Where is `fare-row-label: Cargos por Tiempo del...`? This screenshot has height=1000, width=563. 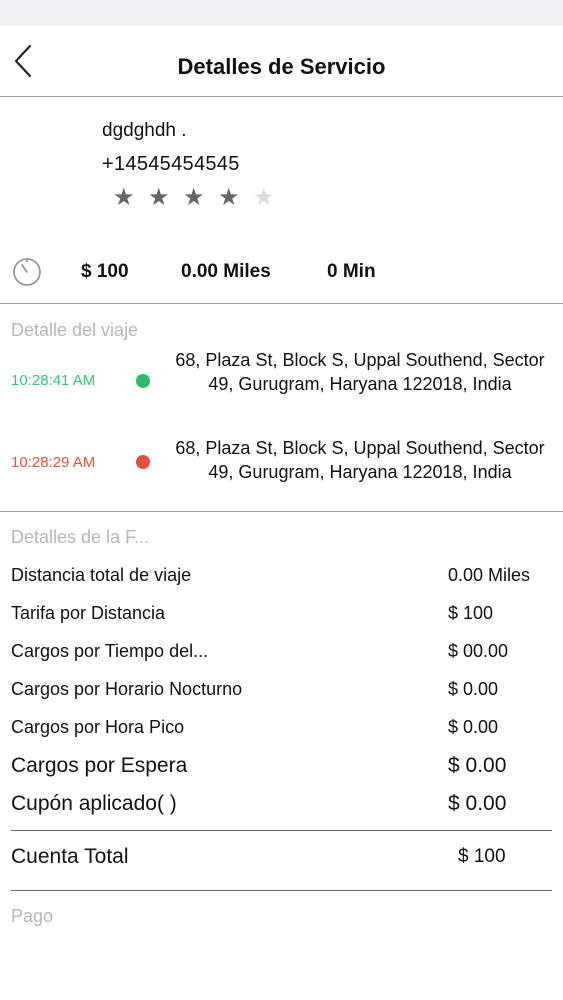
fare-row-label: Cargos por Tiempo del... is located at coordinates (110, 651).